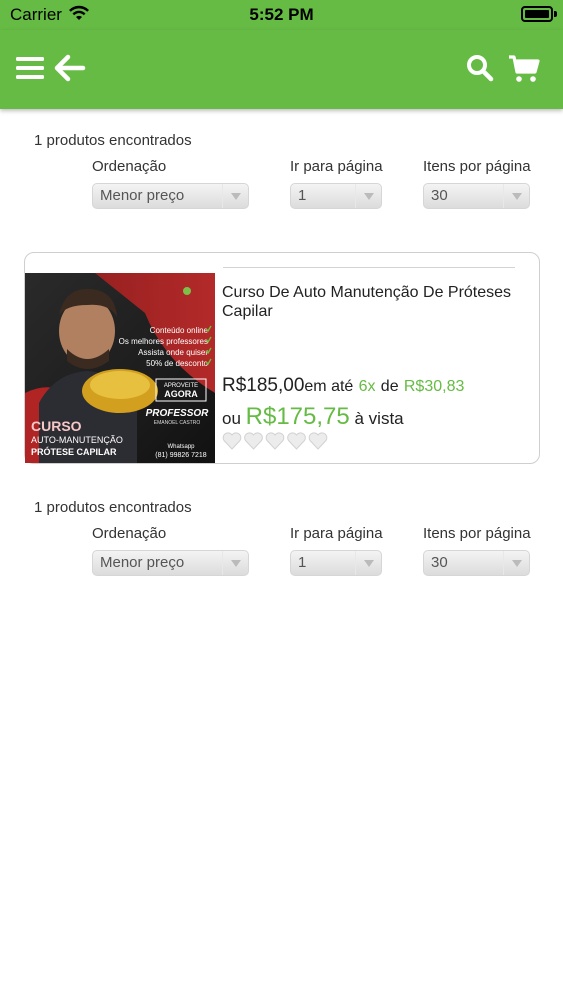 This screenshot has height=1000, width=563. What do you see at coordinates (231, 418) in the screenshot?
I see `cash-prefix: ou` at bounding box center [231, 418].